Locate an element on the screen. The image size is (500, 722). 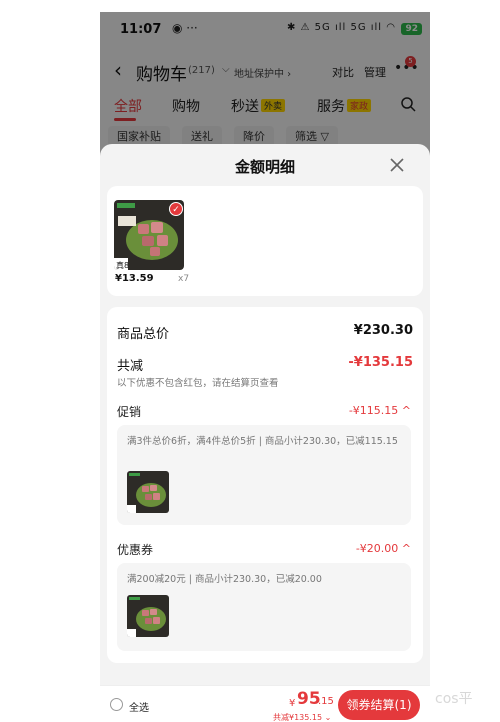
select-all-radio is located at coordinates (116, 704).